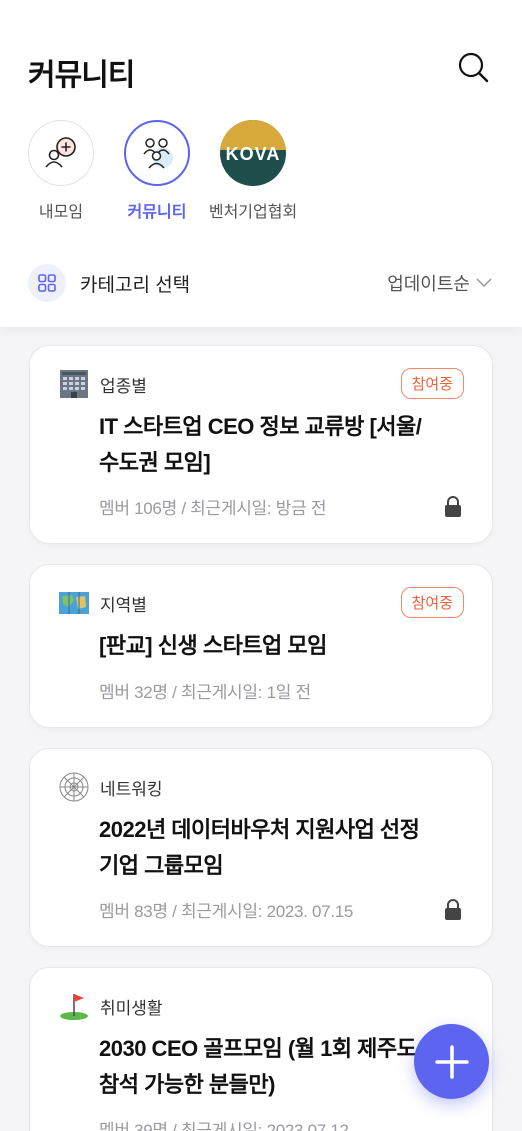 The height and width of the screenshot is (1131, 522). I want to click on category-select-button: 카테고리 선택, so click(109, 283).